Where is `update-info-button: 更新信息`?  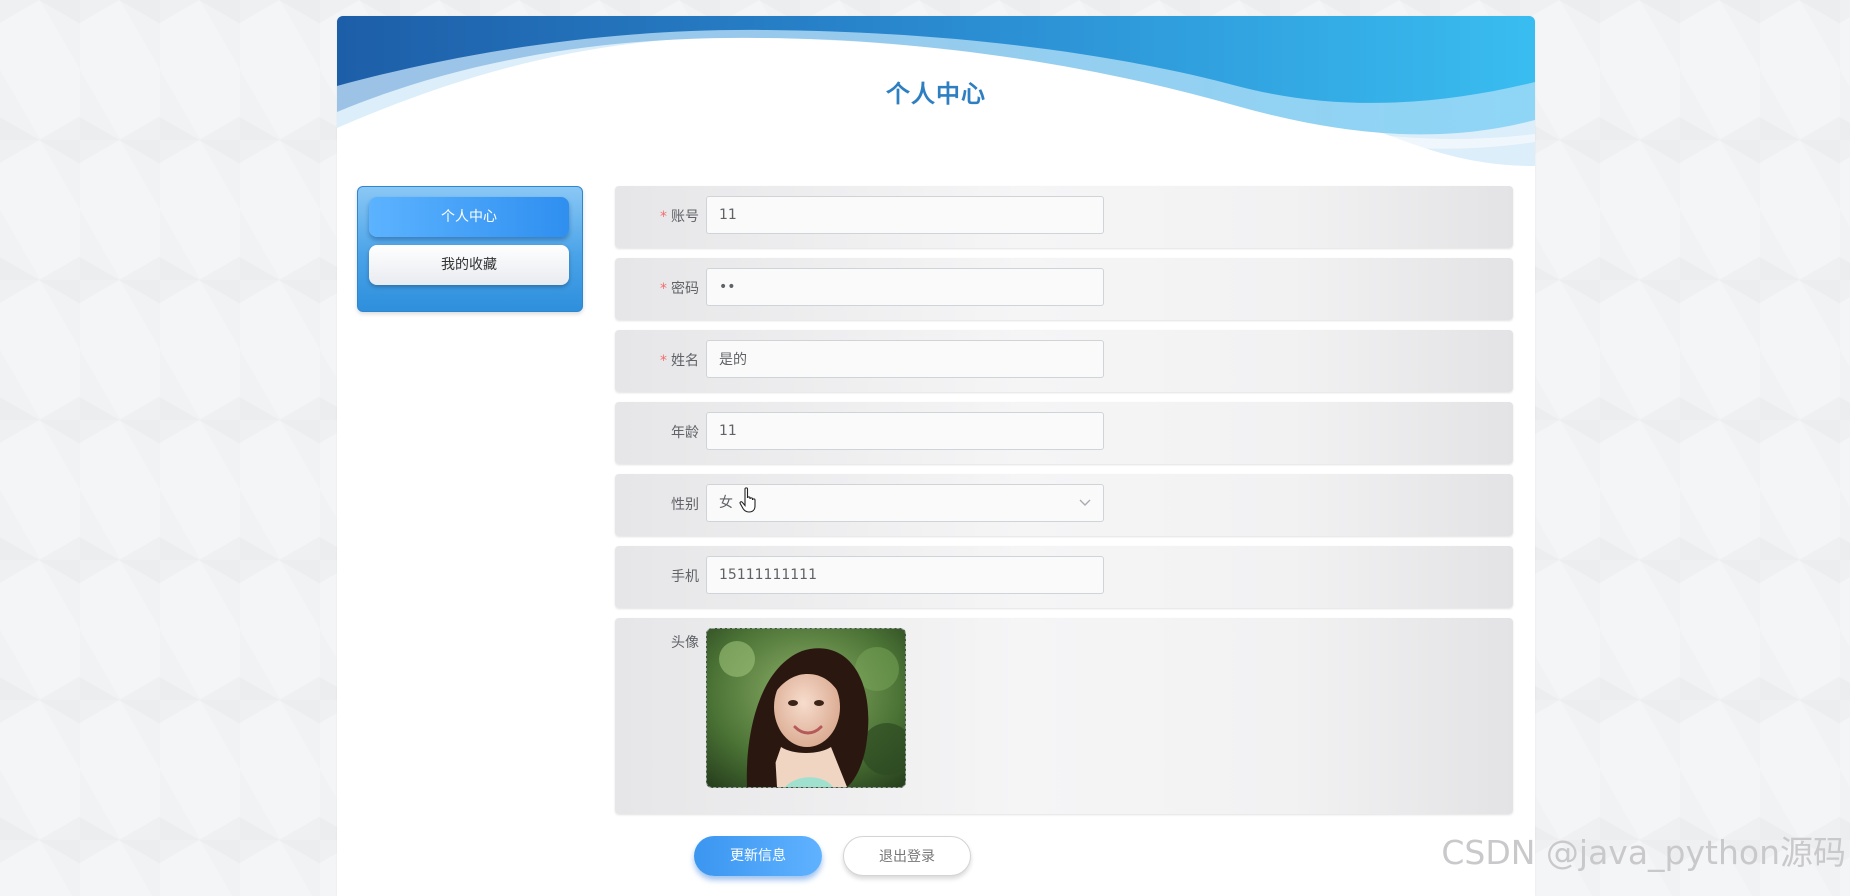 update-info-button: 更新信息 is located at coordinates (758, 856).